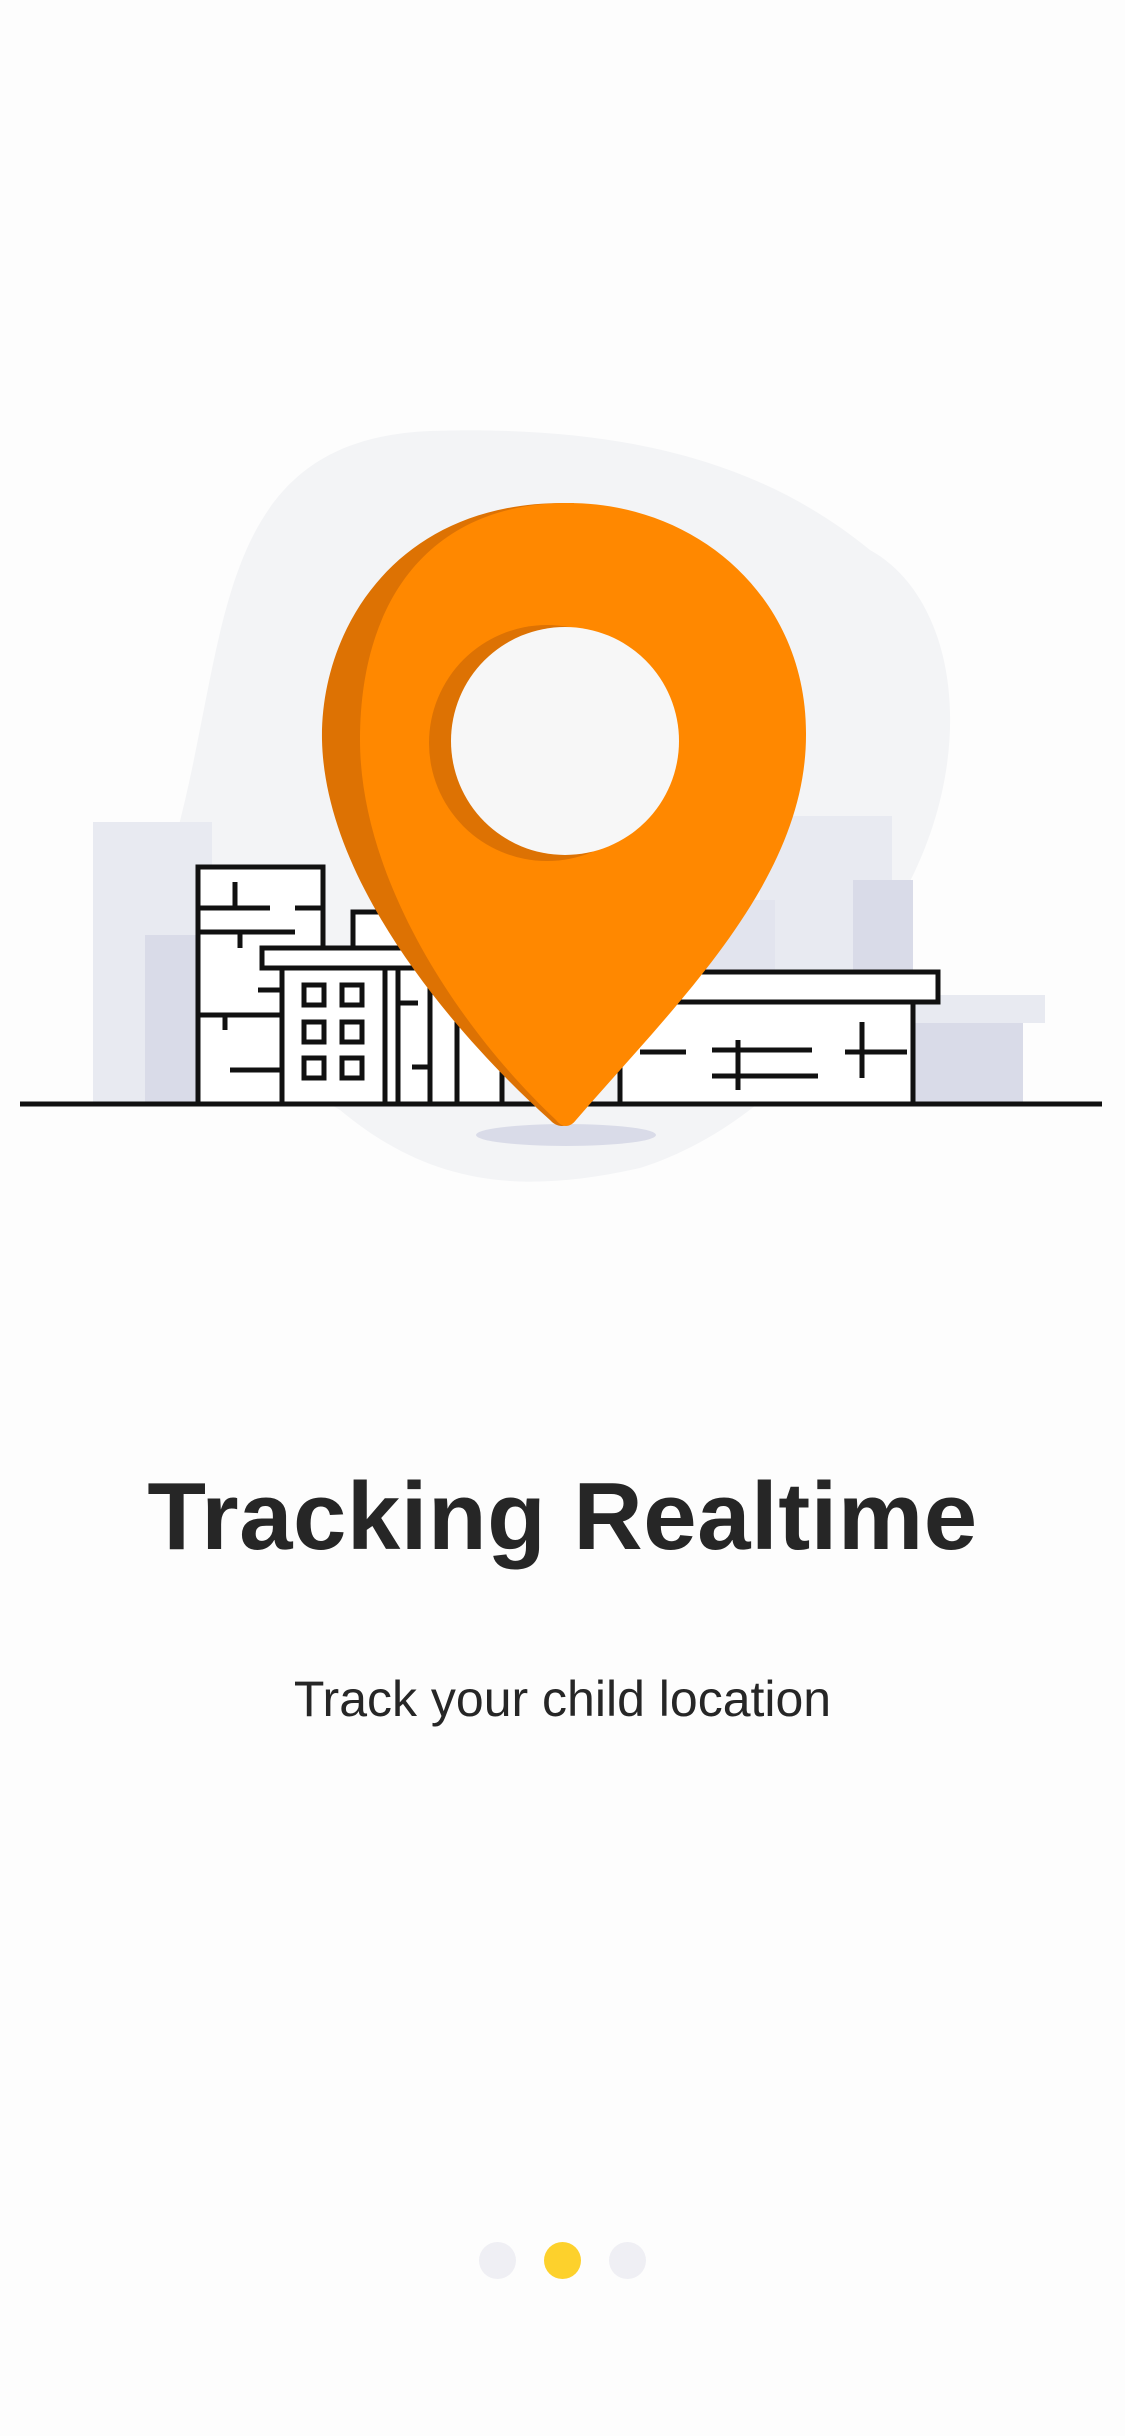  Describe the element at coordinates (565, 741) in the screenshot. I see `pin-hole` at that location.